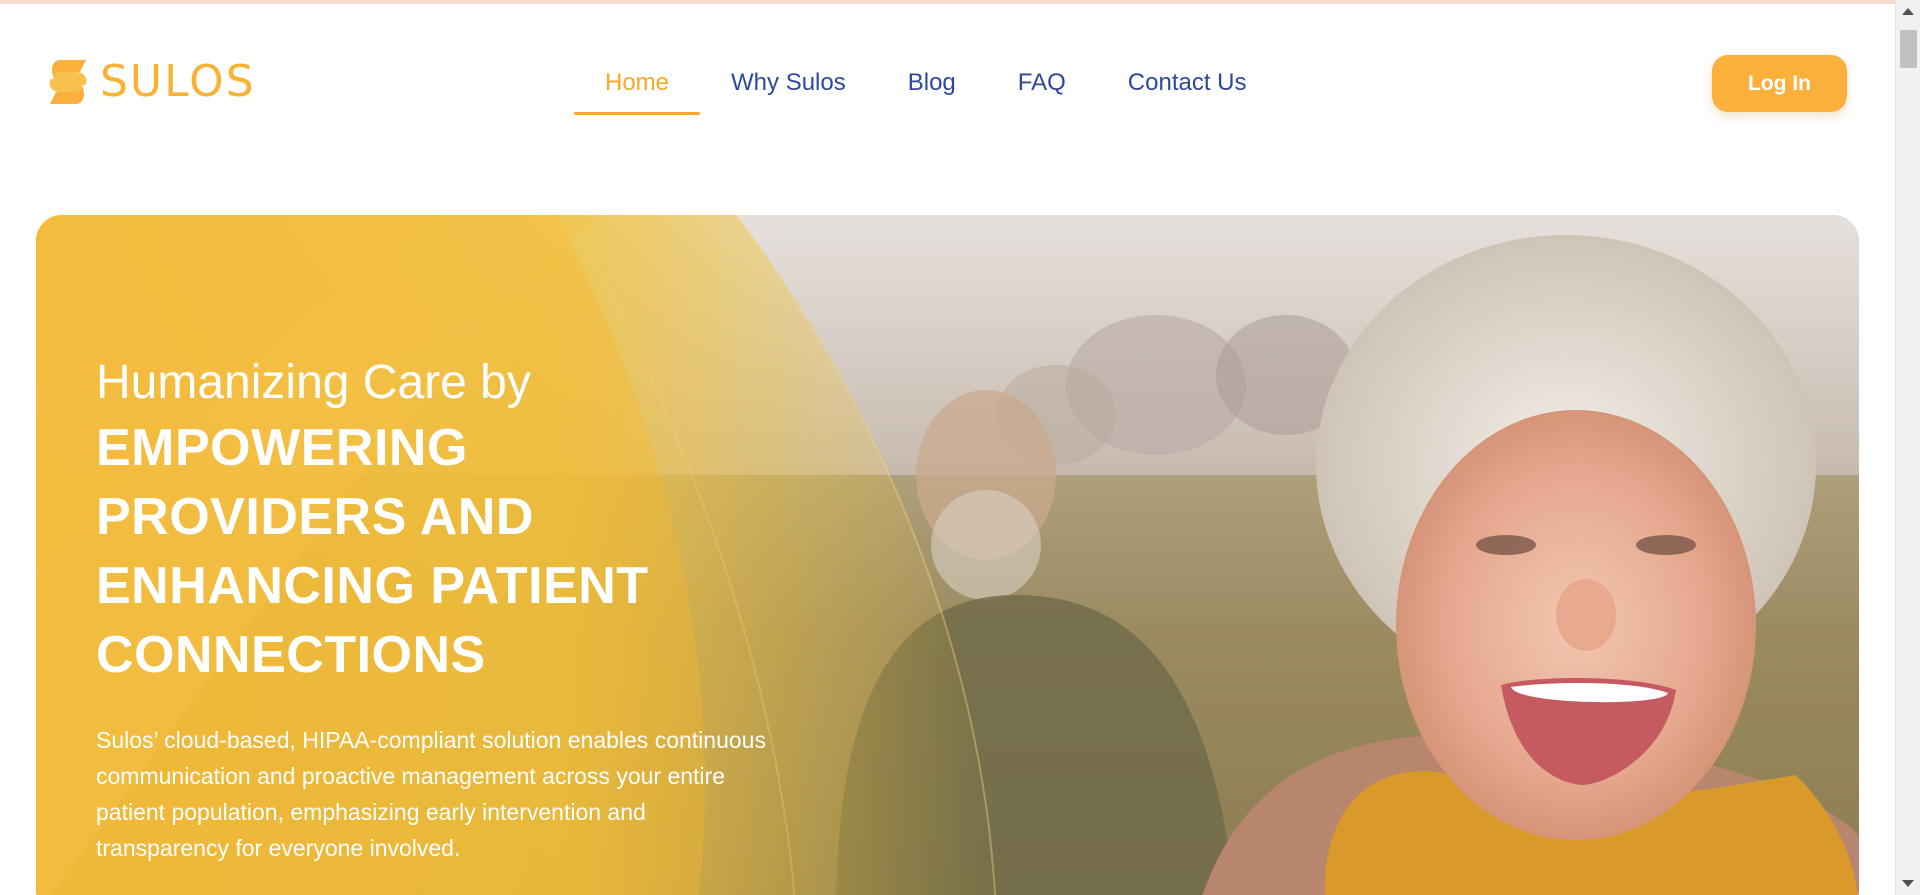 This screenshot has height=895, width=1920. I want to click on scroll-up-arrow-icon, so click(1908, 11).